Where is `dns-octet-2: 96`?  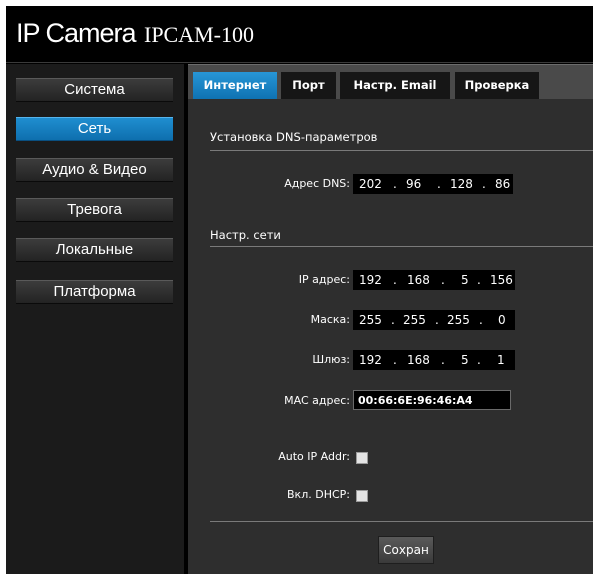
dns-octet-2: 96 is located at coordinates (414, 184).